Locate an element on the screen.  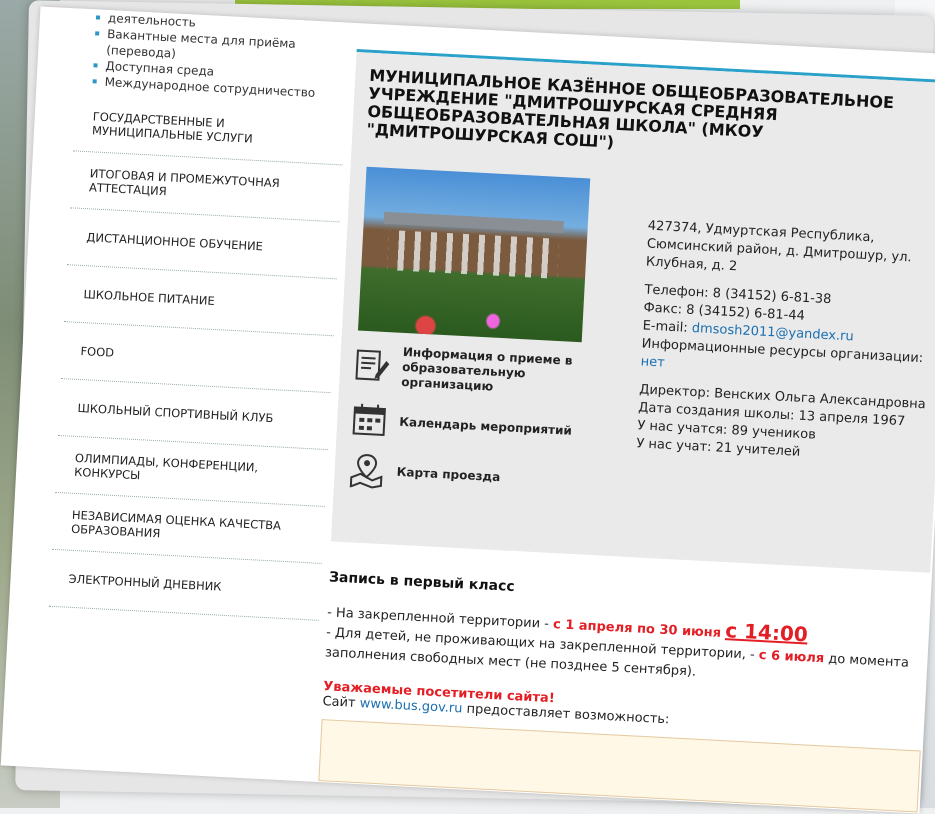
school-photo is located at coordinates (474, 254).